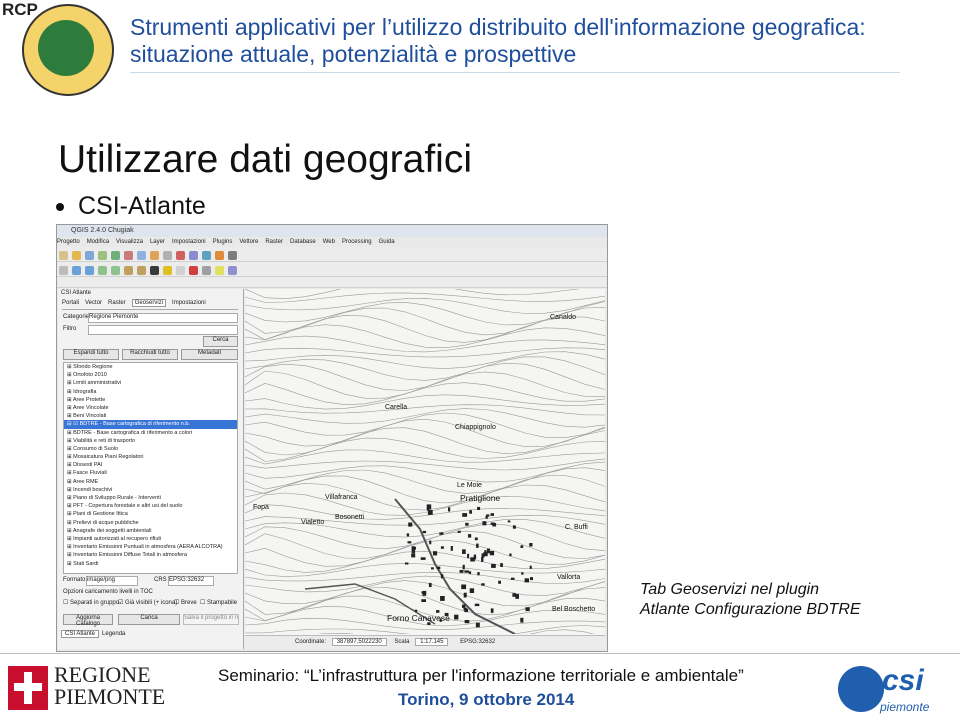  What do you see at coordinates (387, 242) in the screenshot?
I see `menu-guida: Guida` at bounding box center [387, 242].